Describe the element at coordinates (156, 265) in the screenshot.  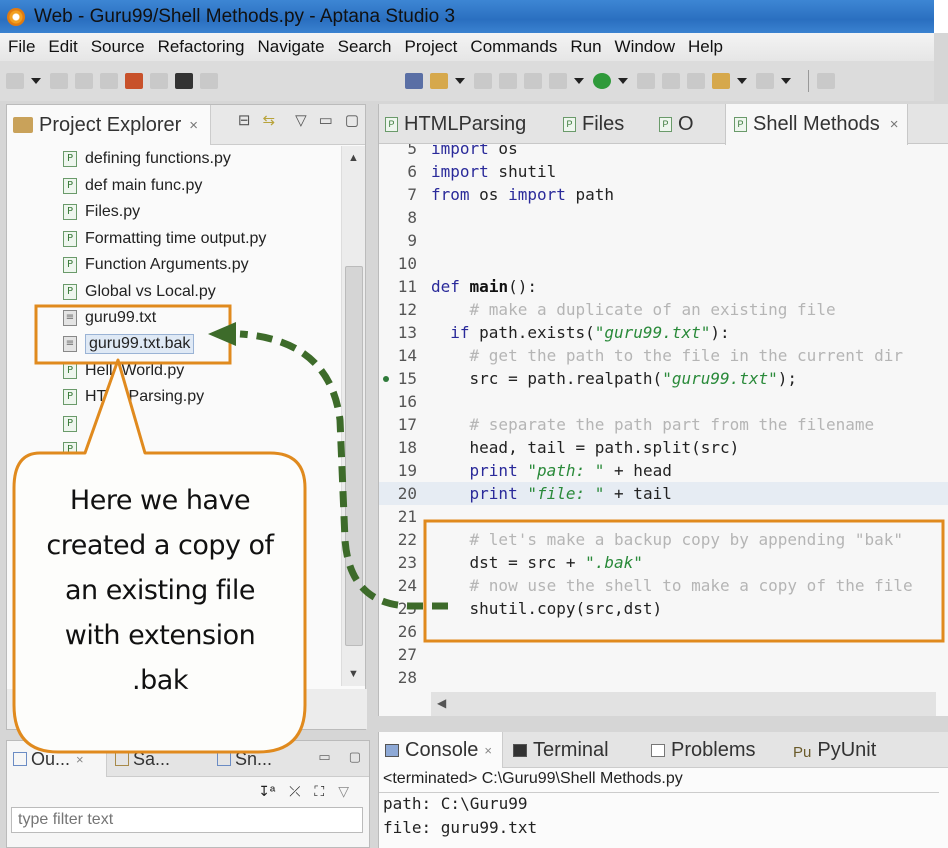
I see `tree-item: P Function Arguments.py` at that location.